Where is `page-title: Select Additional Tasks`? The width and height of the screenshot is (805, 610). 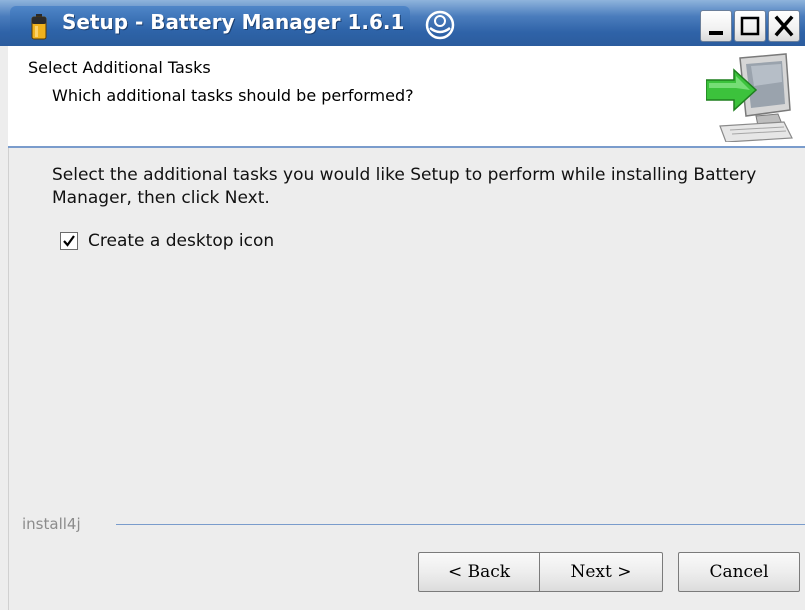
page-title: Select Additional Tasks is located at coordinates (119, 67).